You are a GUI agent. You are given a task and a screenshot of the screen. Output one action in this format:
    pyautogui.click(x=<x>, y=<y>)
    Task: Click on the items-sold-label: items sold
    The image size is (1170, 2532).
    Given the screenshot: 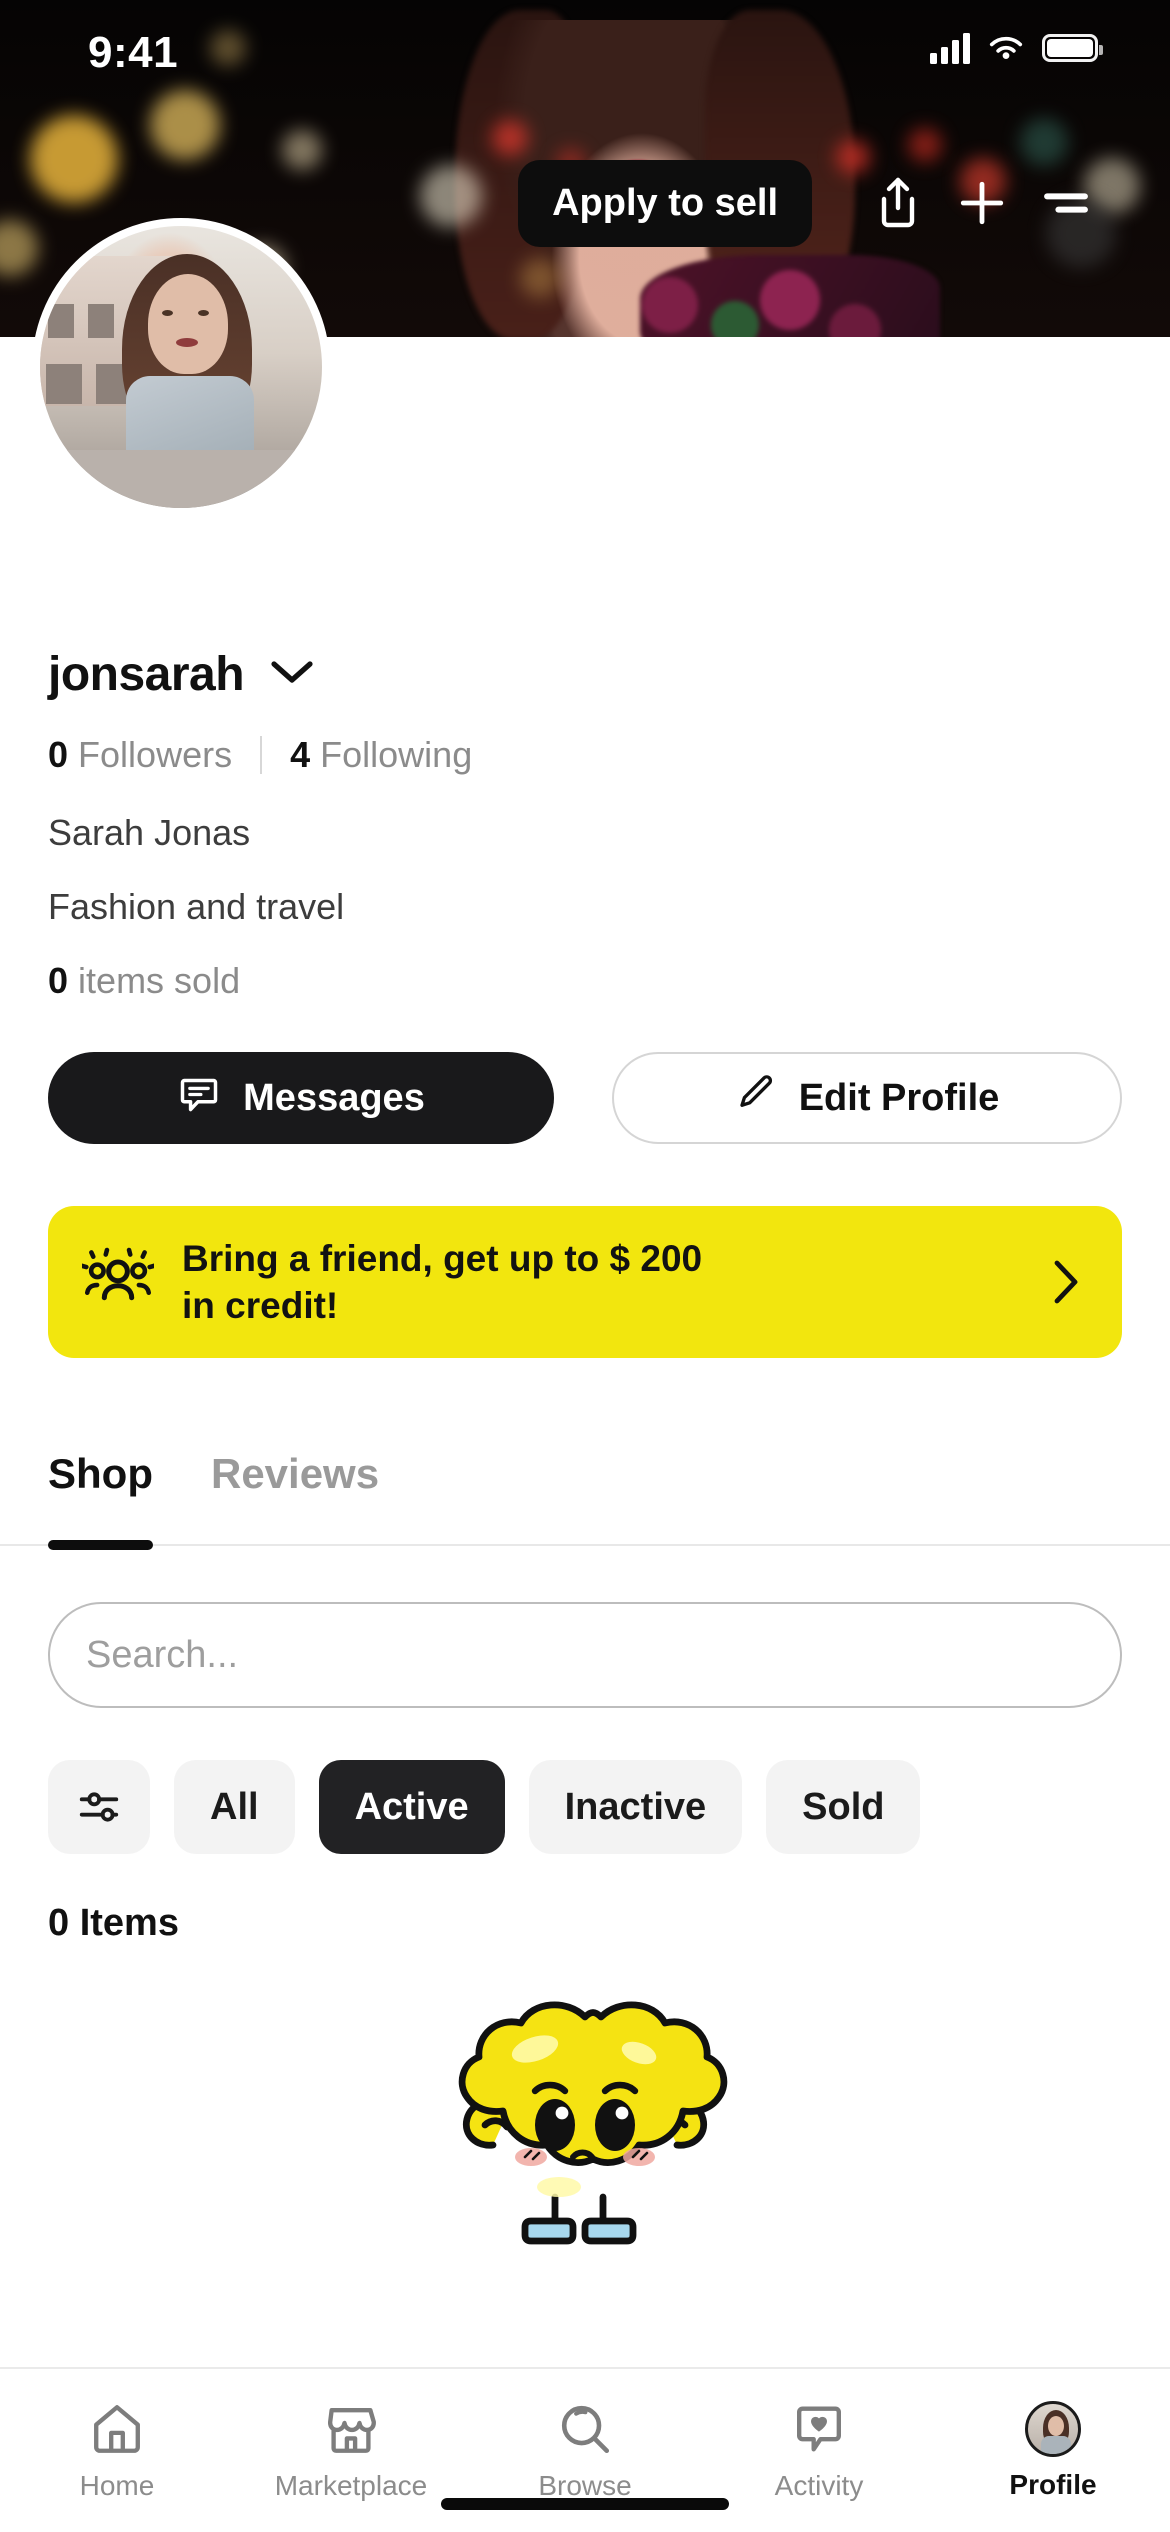 What is the action you would take?
    pyautogui.click(x=159, y=980)
    